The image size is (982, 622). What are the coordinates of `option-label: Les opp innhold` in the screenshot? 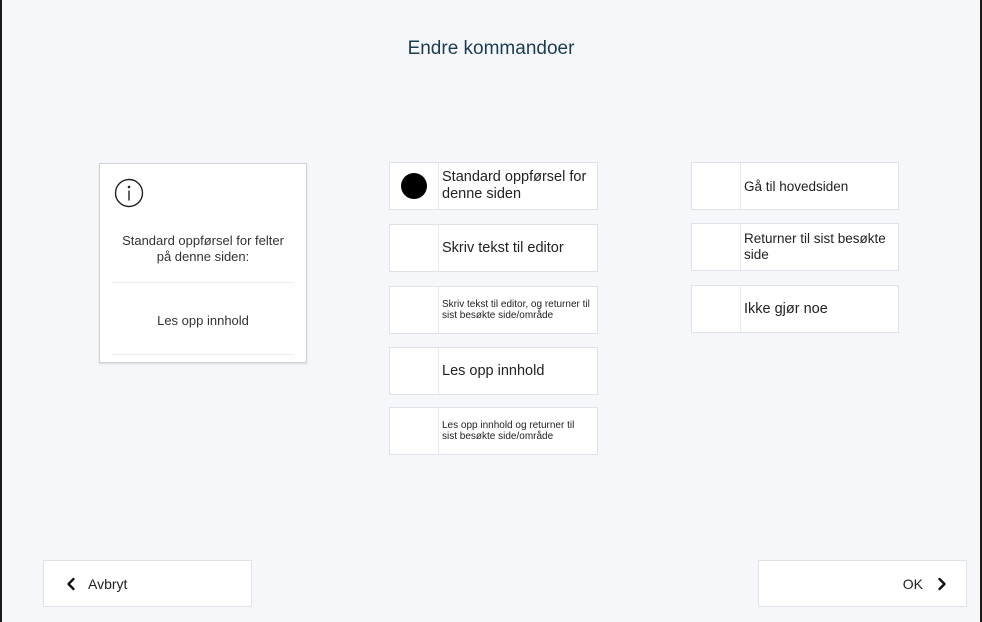 It's located at (493, 370).